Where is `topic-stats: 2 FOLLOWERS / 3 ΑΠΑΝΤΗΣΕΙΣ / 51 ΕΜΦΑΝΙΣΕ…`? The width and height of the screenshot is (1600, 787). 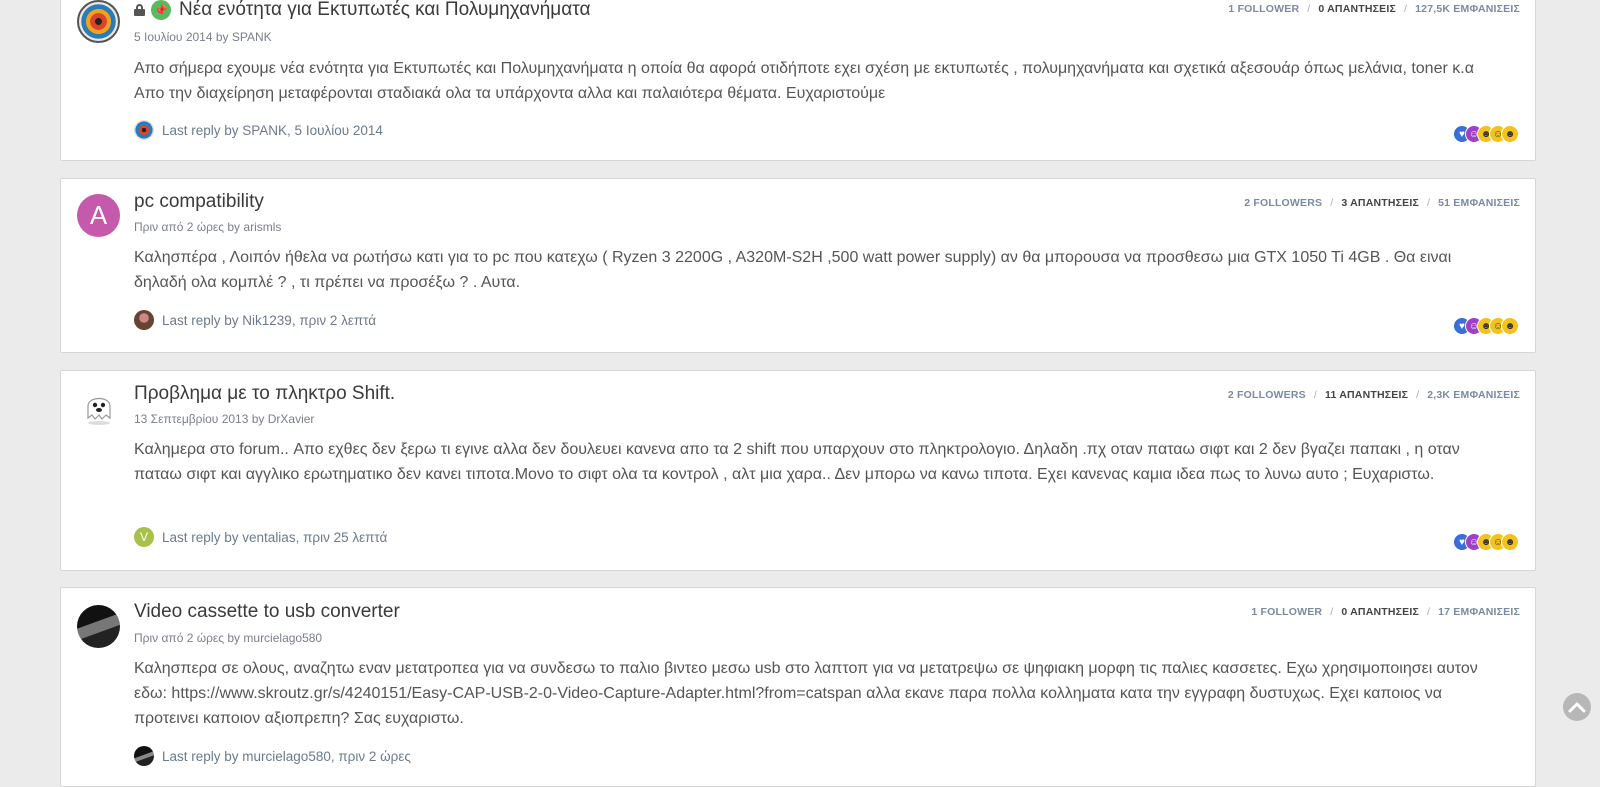
topic-stats: 2 FOLLOWERS / 3 ΑΠΑΝΤΗΣΕΙΣ / 51 ΕΜΦΑΝΙΣΕ… is located at coordinates (1382, 203).